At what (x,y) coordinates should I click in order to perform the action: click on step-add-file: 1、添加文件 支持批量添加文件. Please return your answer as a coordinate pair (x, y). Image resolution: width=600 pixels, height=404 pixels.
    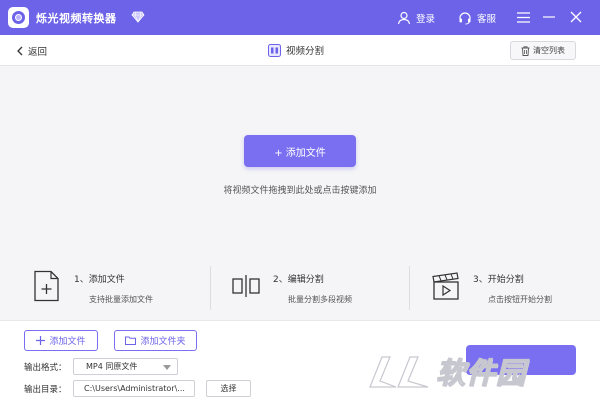
    Looking at the image, I should click on (117, 289).